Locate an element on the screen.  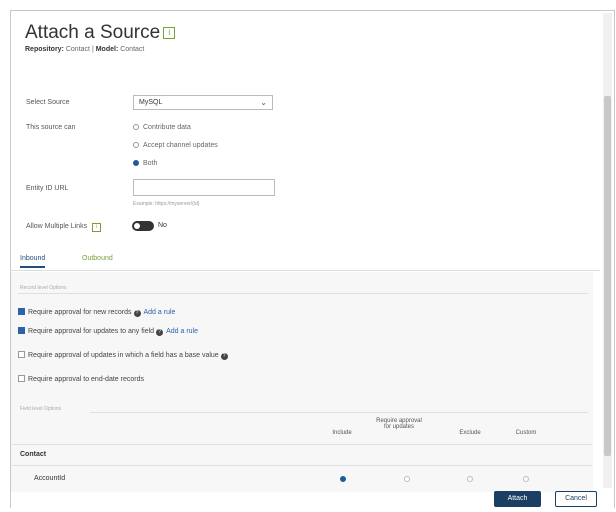
tab-bar: Inbound Outbound is located at coordinates (305, 261).